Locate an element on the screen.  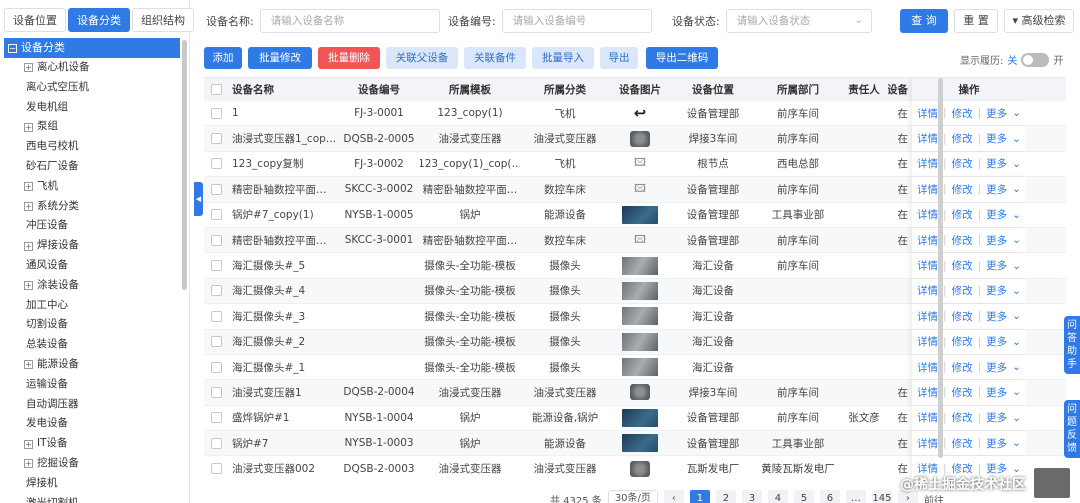
link-spare-button: 关联备件 is located at coordinates (495, 58).